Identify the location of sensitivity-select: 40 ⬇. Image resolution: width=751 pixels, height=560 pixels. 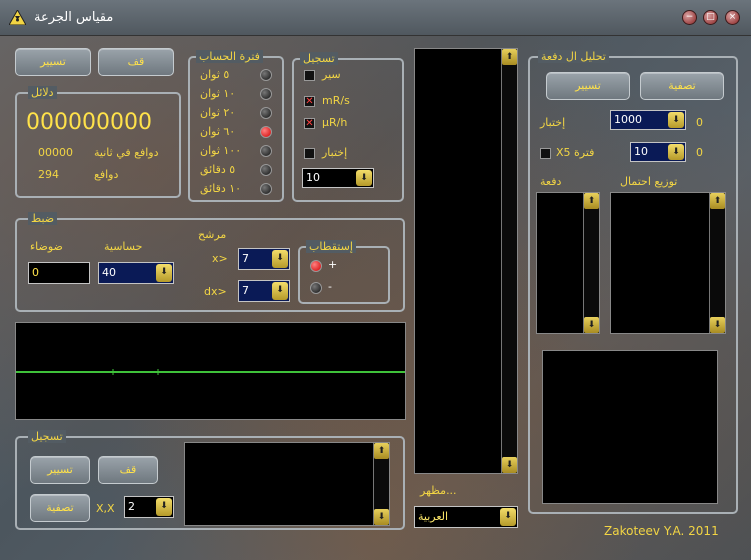
(136, 273).